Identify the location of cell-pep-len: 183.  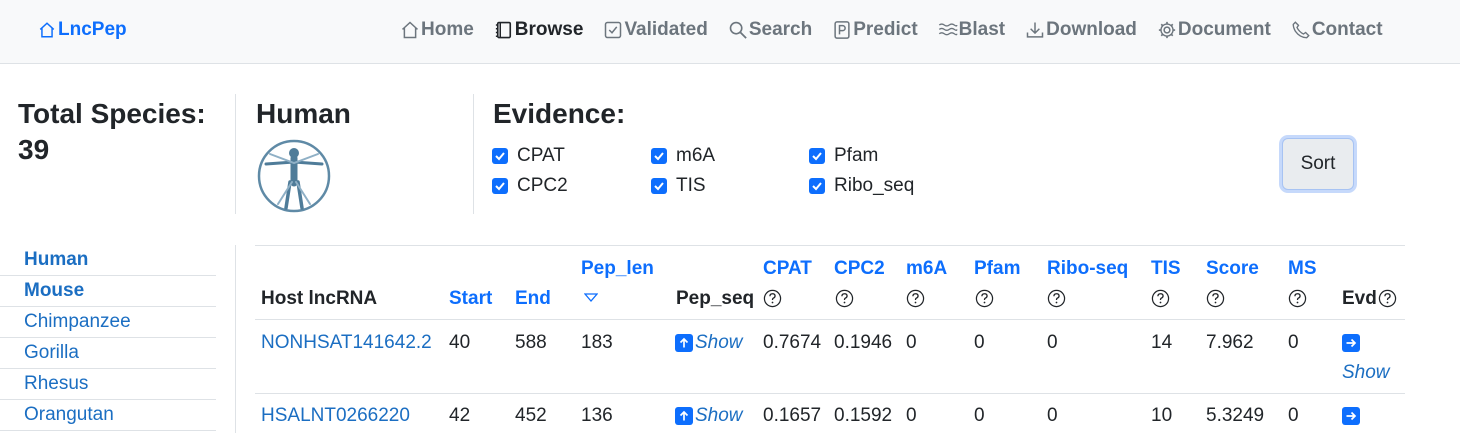
(597, 342).